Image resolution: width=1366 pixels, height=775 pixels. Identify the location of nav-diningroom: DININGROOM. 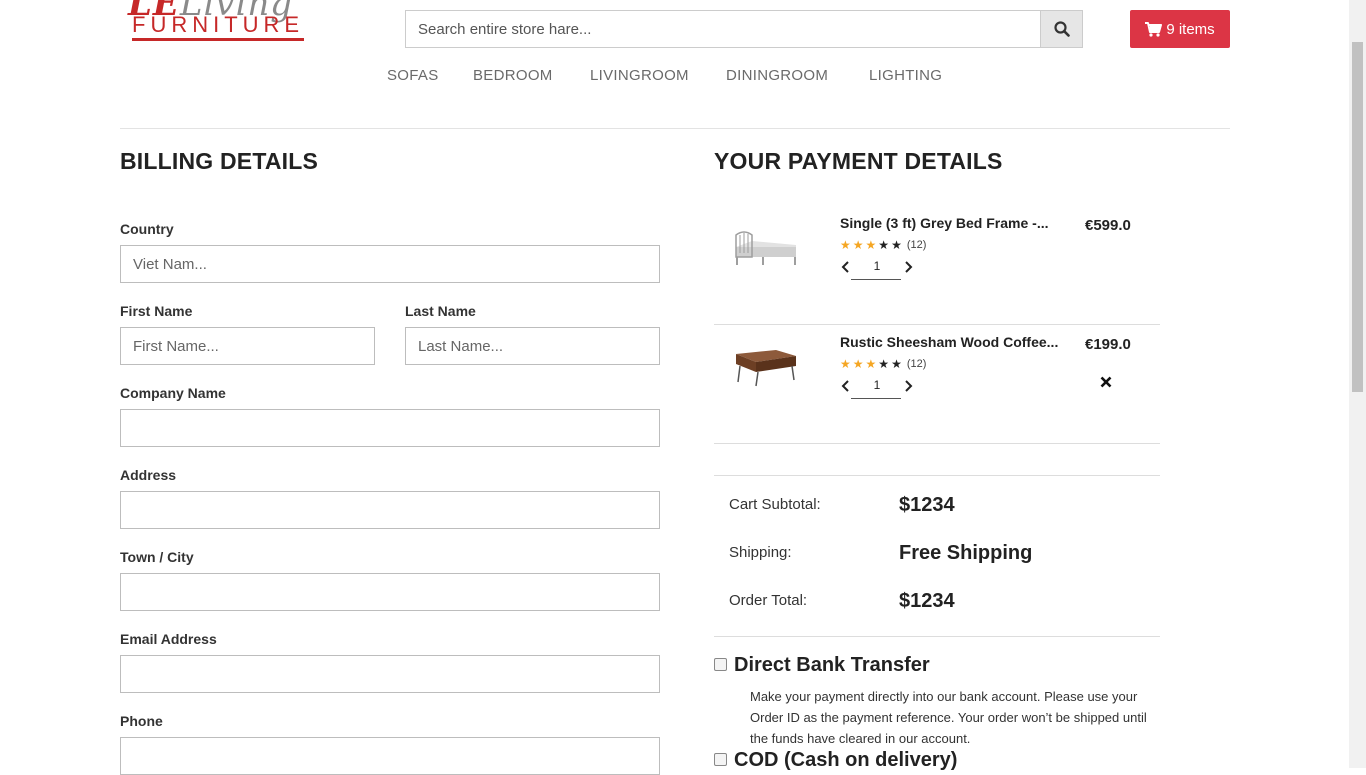
(777, 75).